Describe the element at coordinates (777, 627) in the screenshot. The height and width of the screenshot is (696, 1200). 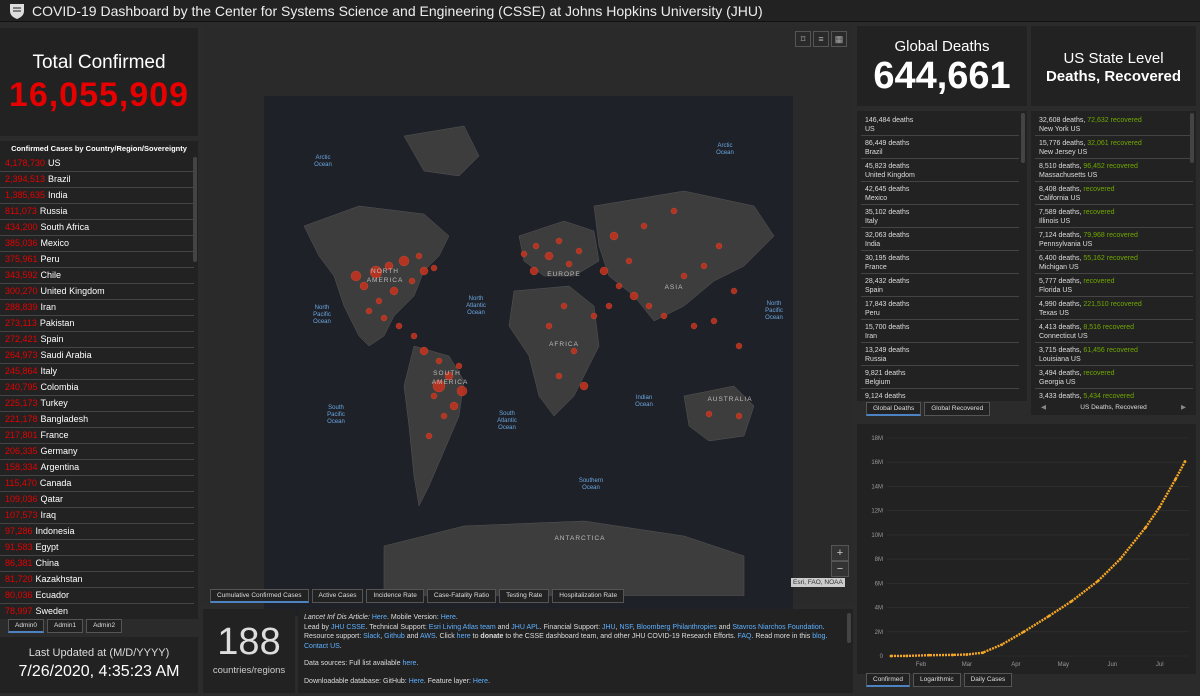
I see `stavros-link: Stavros Niarchos Foundation` at that location.